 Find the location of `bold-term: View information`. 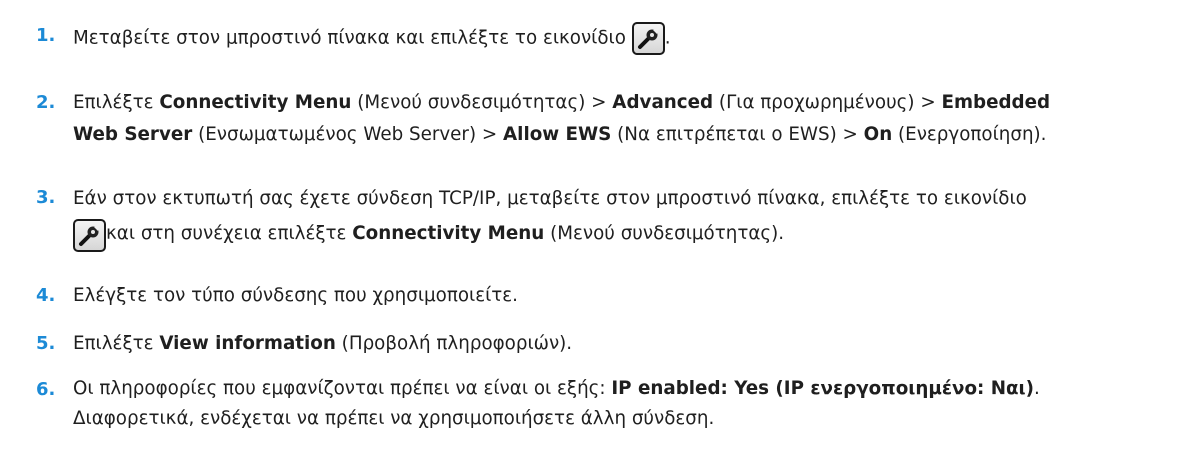

bold-term: View information is located at coordinates (247, 343).